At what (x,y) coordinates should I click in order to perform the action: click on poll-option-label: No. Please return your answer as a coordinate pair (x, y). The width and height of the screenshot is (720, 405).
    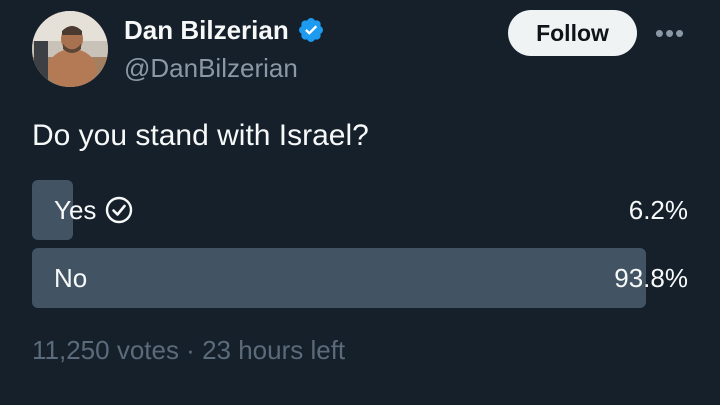
    Looking at the image, I should click on (70, 278).